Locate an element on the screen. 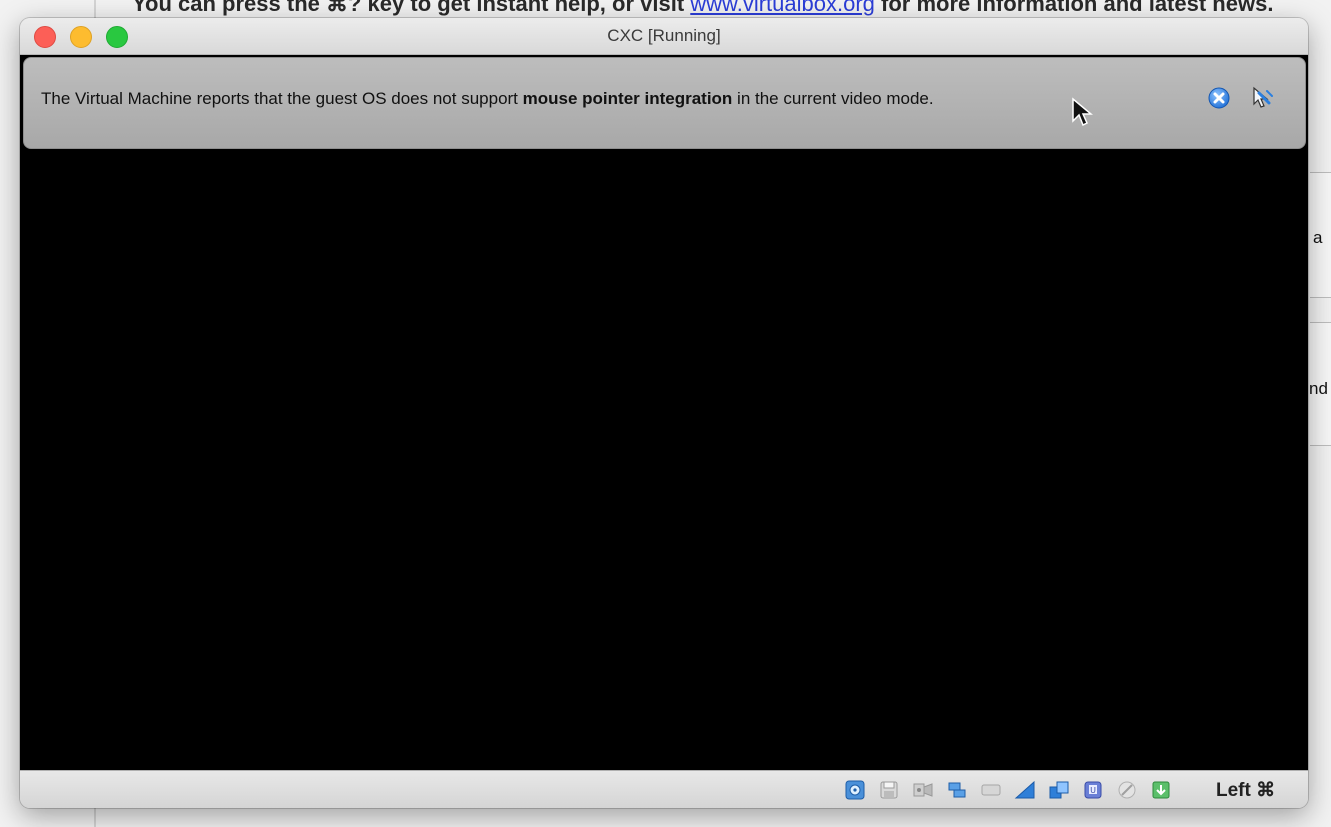 This screenshot has width=1331, height=827. notice-suppress-button is located at coordinates (1262, 98).